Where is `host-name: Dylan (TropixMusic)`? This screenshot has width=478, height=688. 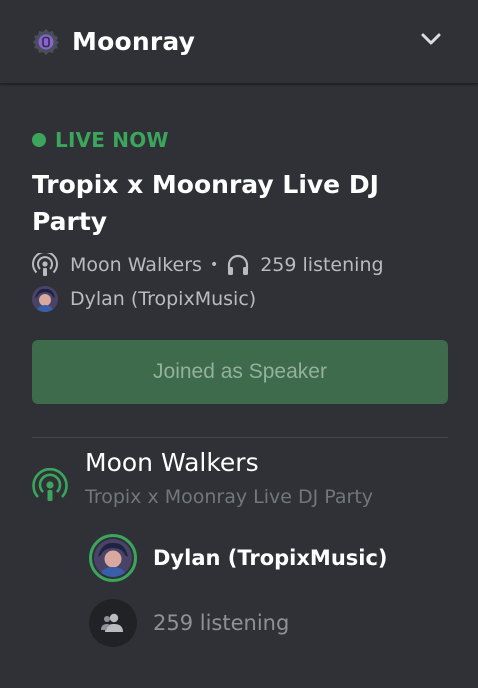
host-name: Dylan (TropixMusic) is located at coordinates (163, 299).